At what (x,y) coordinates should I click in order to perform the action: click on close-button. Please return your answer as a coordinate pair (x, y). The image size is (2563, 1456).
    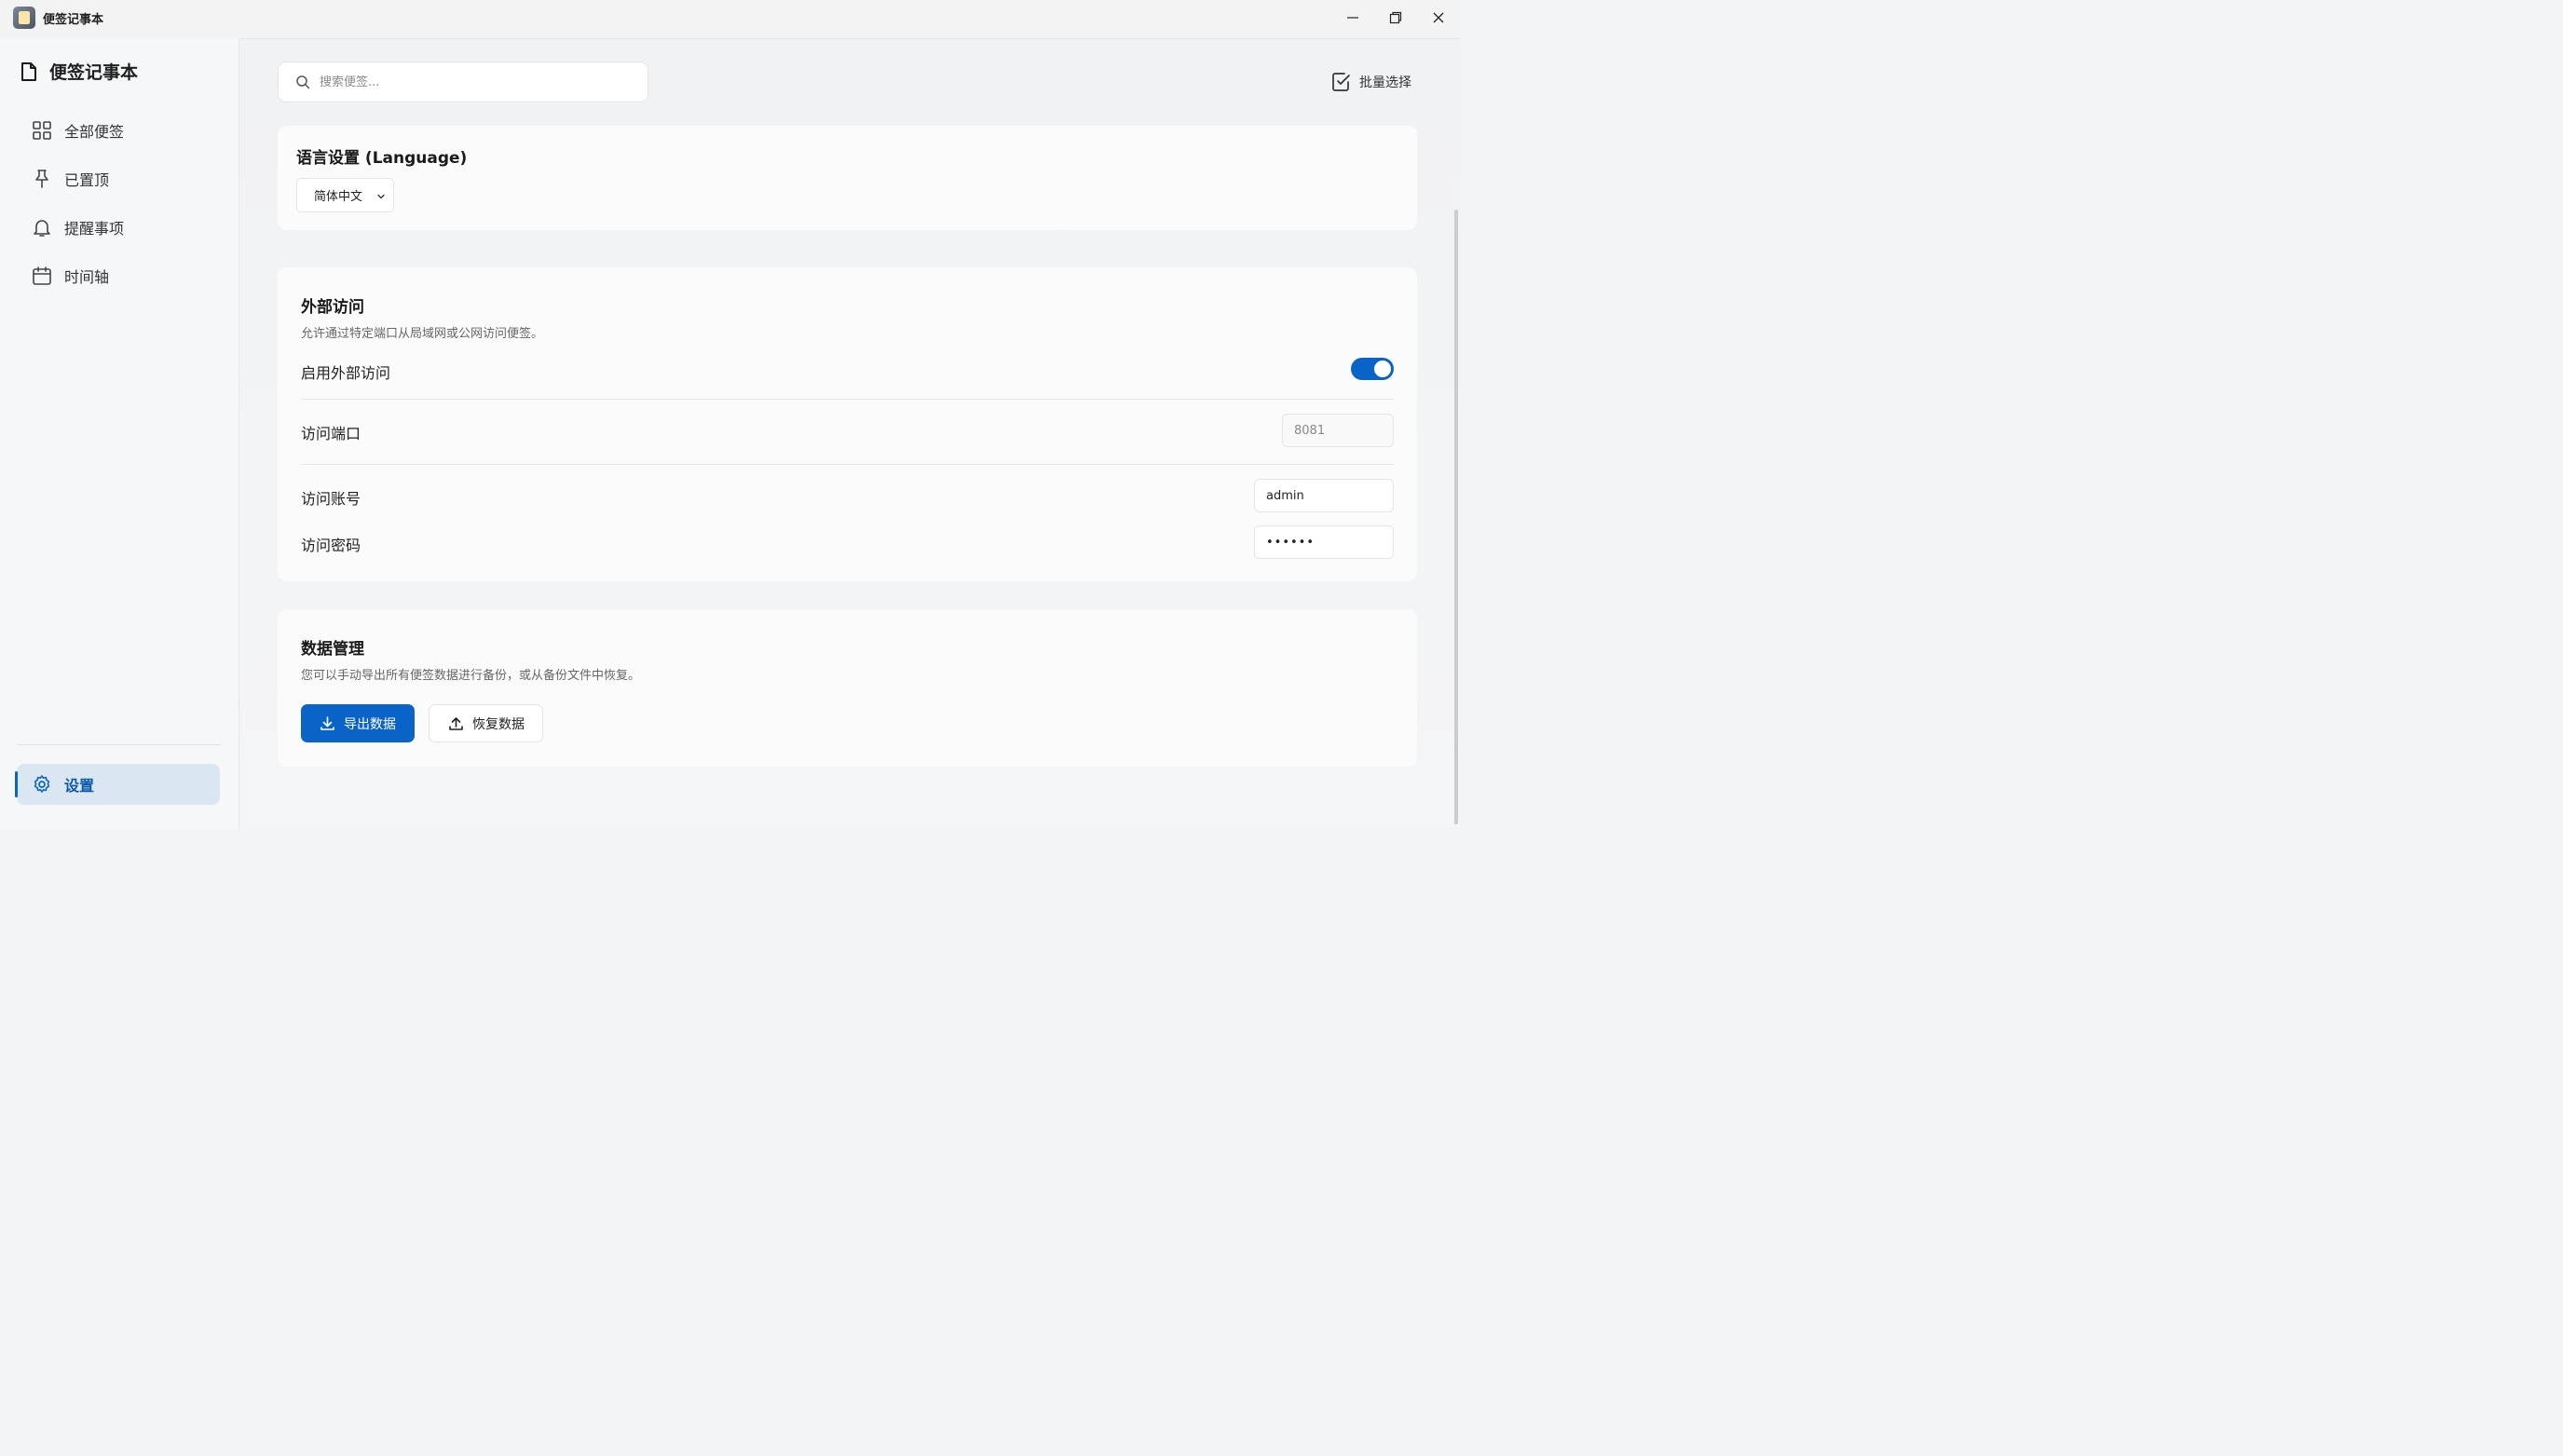
    Looking at the image, I should click on (1438, 17).